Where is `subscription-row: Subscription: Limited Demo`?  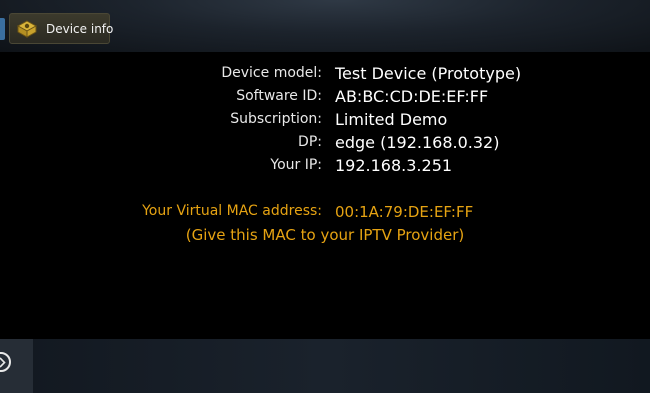
subscription-row: Subscription: Limited Demo is located at coordinates (325, 122).